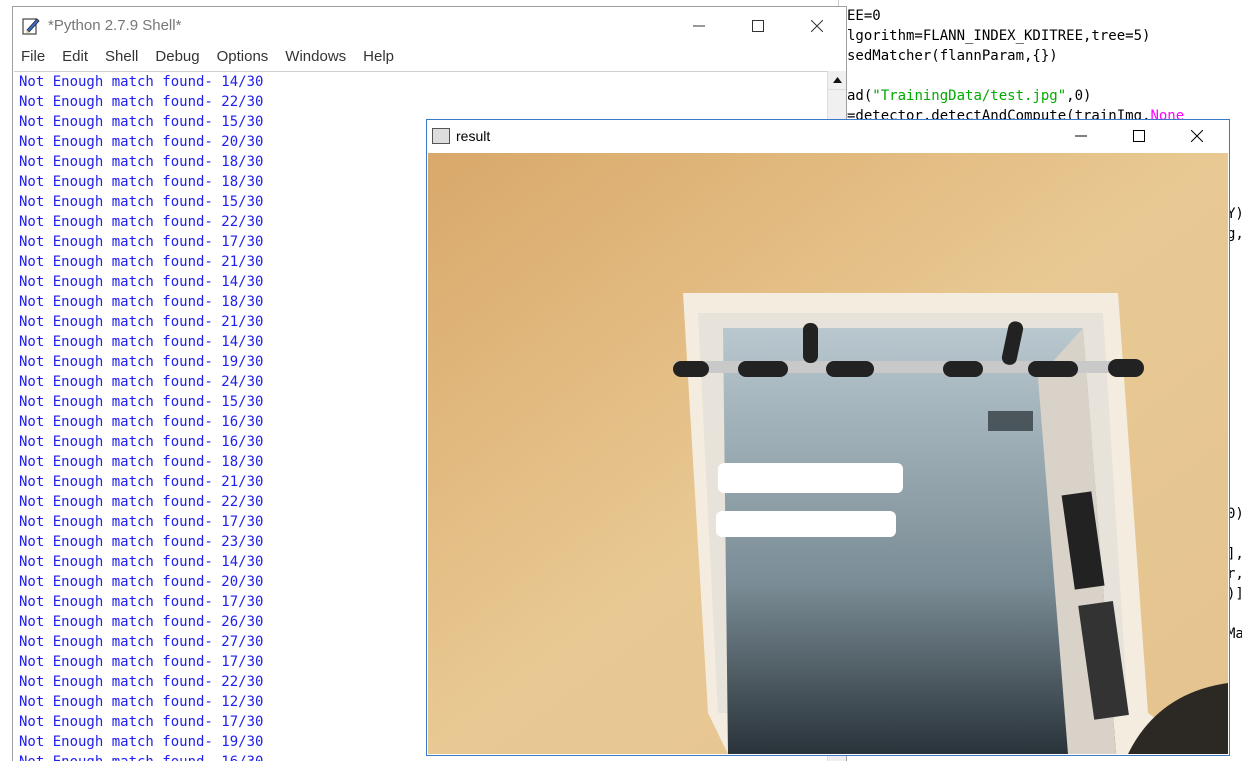 Image resolution: width=1242 pixels, height=761 pixels. Describe the element at coordinates (860, 96) in the screenshot. I see `code-line-5-pre: ad(` at that location.